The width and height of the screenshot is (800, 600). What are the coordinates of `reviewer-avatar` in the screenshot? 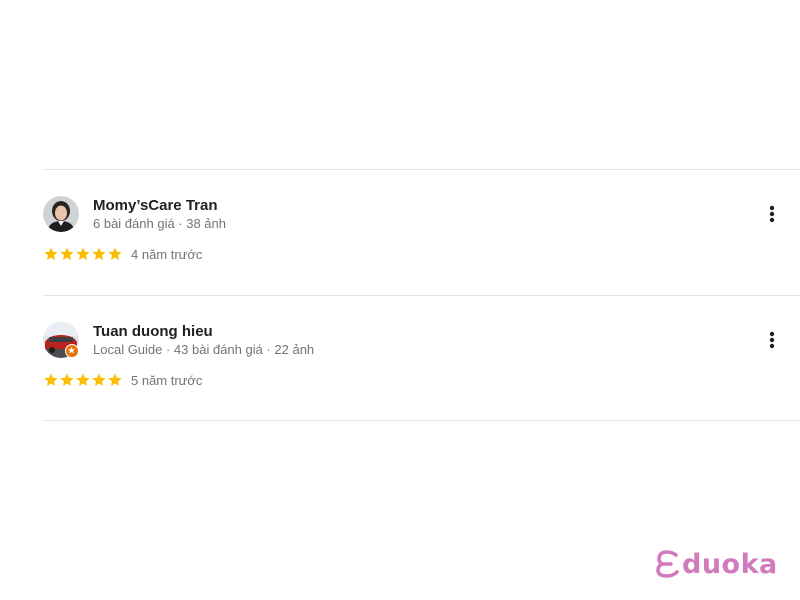 It's located at (61, 214).